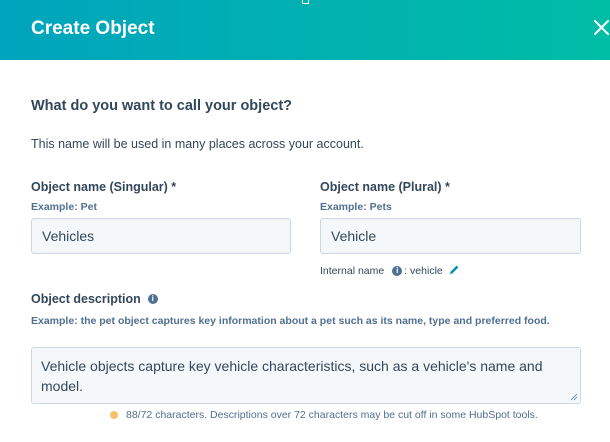 Image resolution: width=610 pixels, height=442 pixels. Describe the element at coordinates (161, 236) in the screenshot. I see `singular-name-input` at that location.